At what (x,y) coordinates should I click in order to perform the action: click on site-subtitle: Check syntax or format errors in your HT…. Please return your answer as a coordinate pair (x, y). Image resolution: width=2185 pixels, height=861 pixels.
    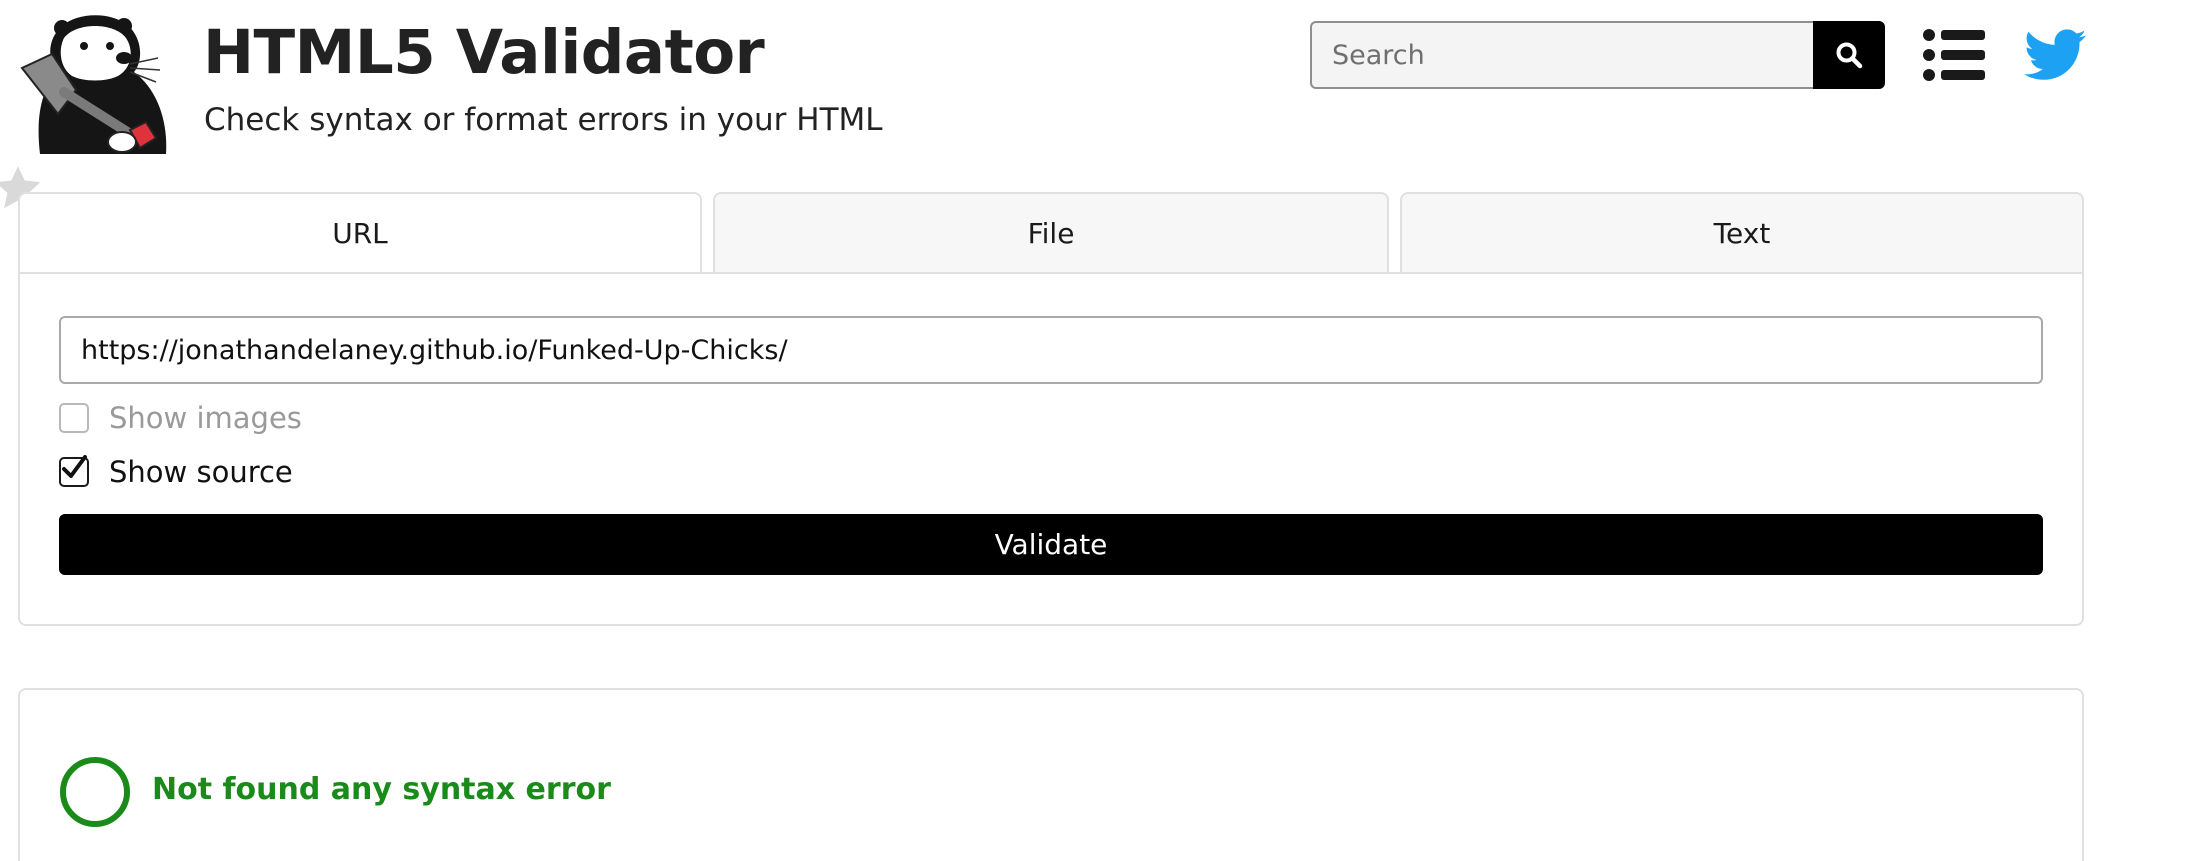
    Looking at the image, I should click on (543, 120).